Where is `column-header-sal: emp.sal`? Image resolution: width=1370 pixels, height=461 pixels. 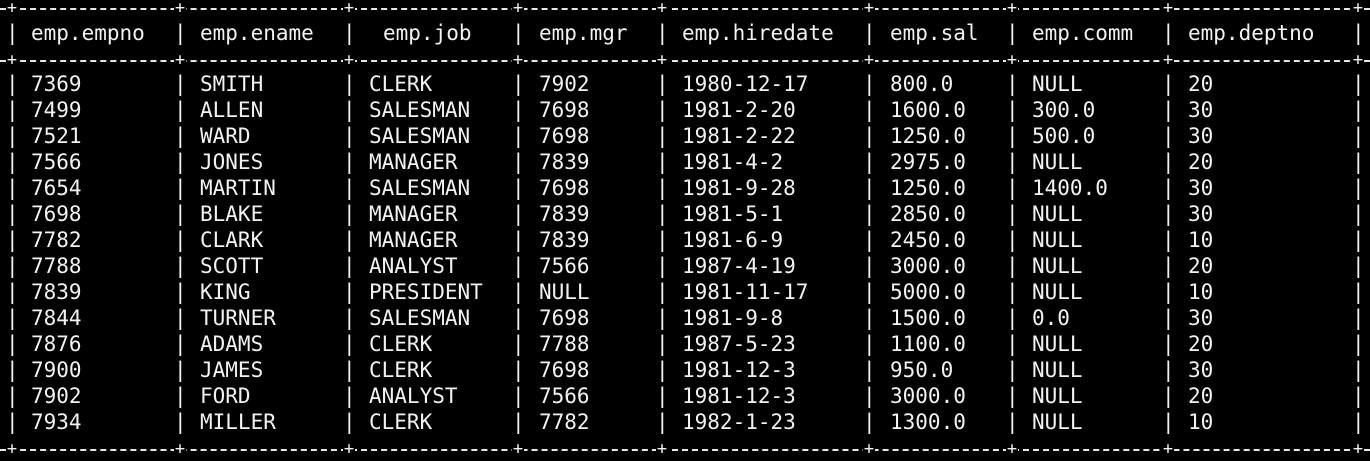 column-header-sal: emp.sal is located at coordinates (934, 33).